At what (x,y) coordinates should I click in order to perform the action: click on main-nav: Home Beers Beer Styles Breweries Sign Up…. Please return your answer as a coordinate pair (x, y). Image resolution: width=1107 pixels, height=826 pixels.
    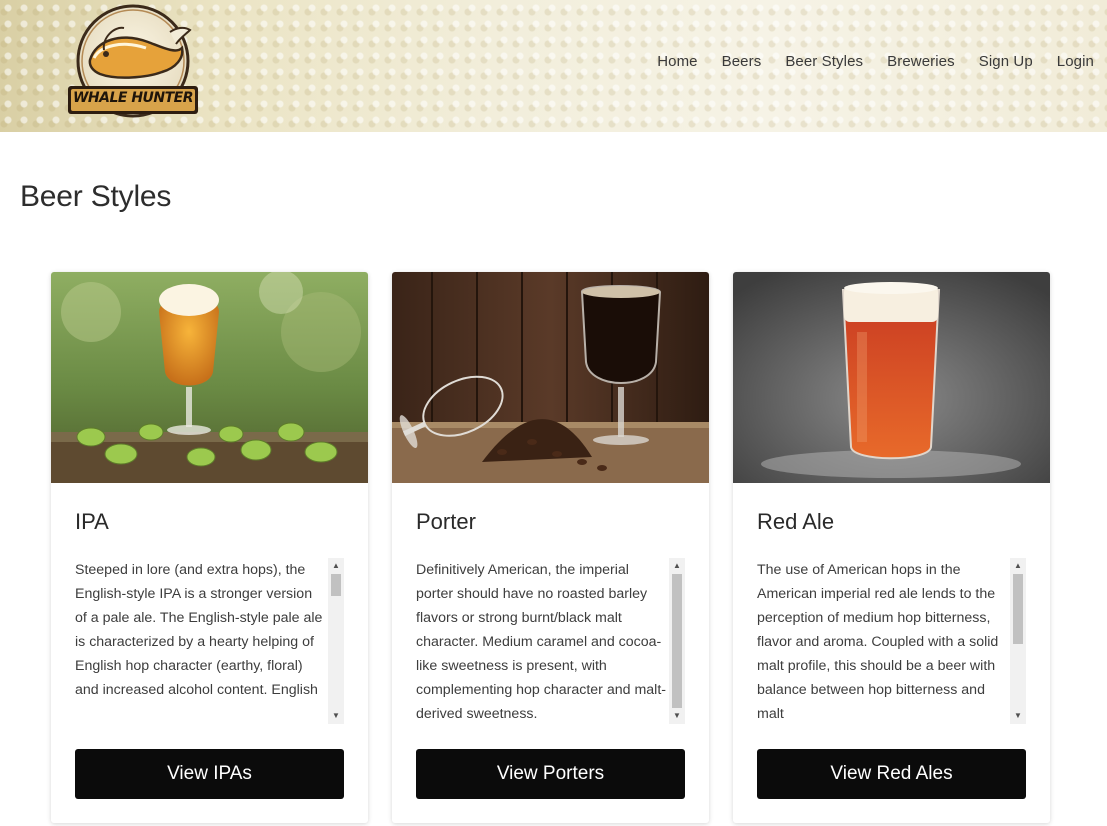
    Looking at the image, I should click on (863, 61).